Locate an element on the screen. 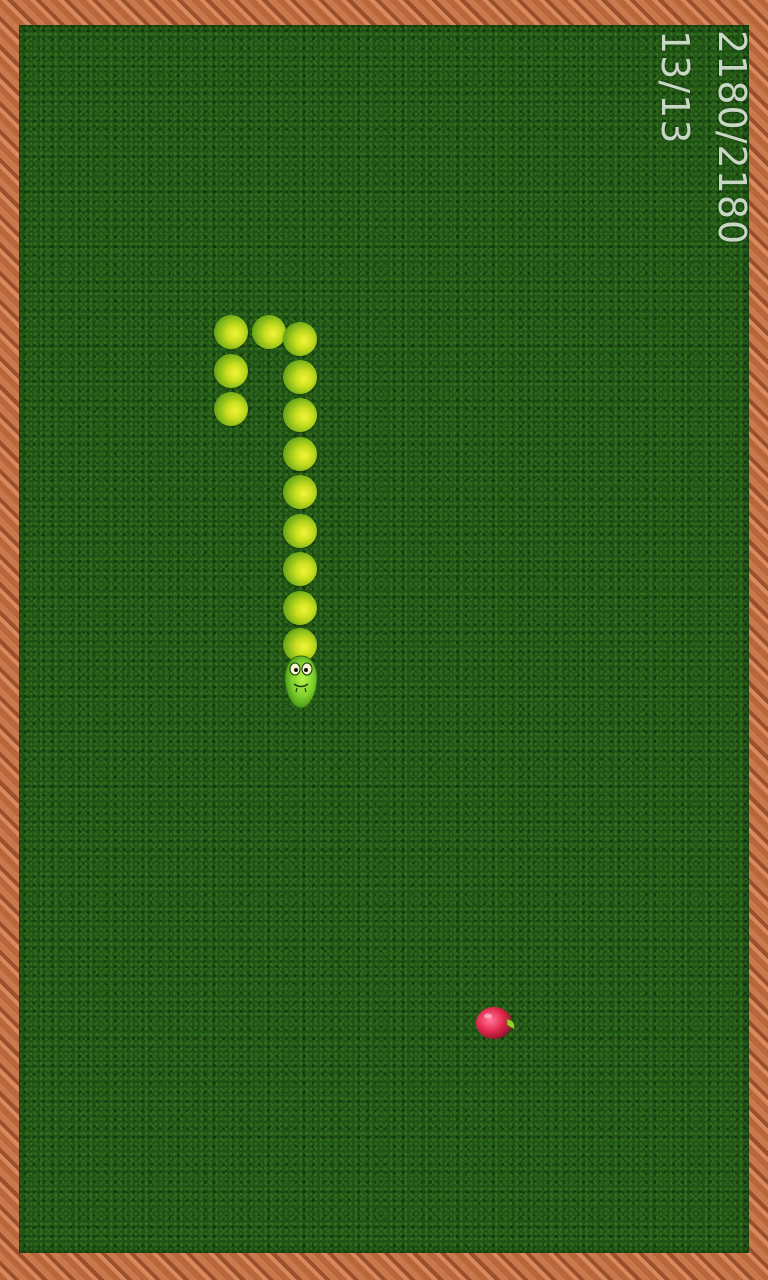 The image size is (768, 1280). apple-icon is located at coordinates (497, 1023).